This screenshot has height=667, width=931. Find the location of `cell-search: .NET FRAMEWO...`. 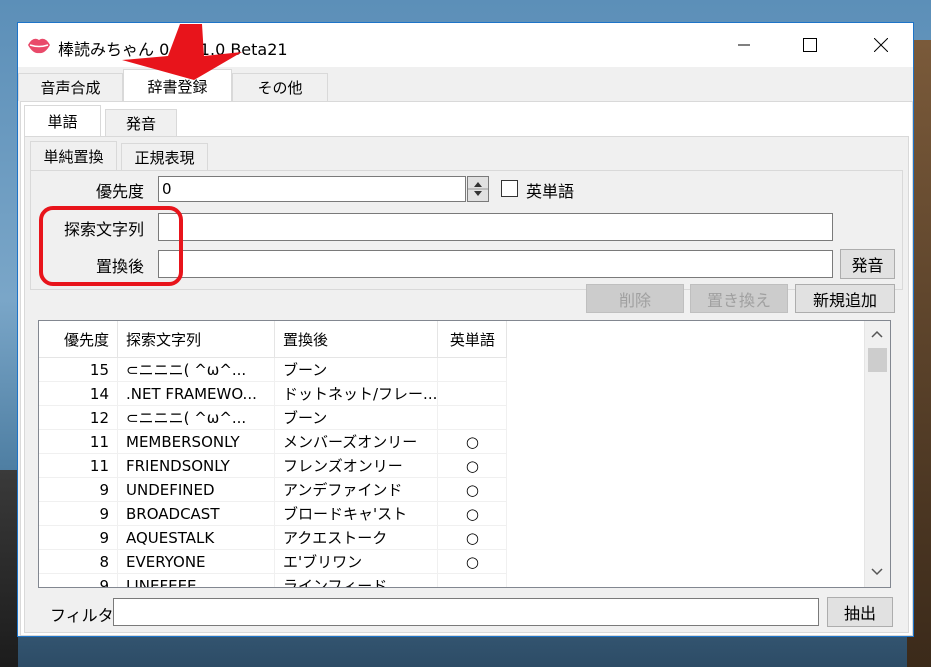

cell-search: .NET FRAMEWO... is located at coordinates (196, 393).